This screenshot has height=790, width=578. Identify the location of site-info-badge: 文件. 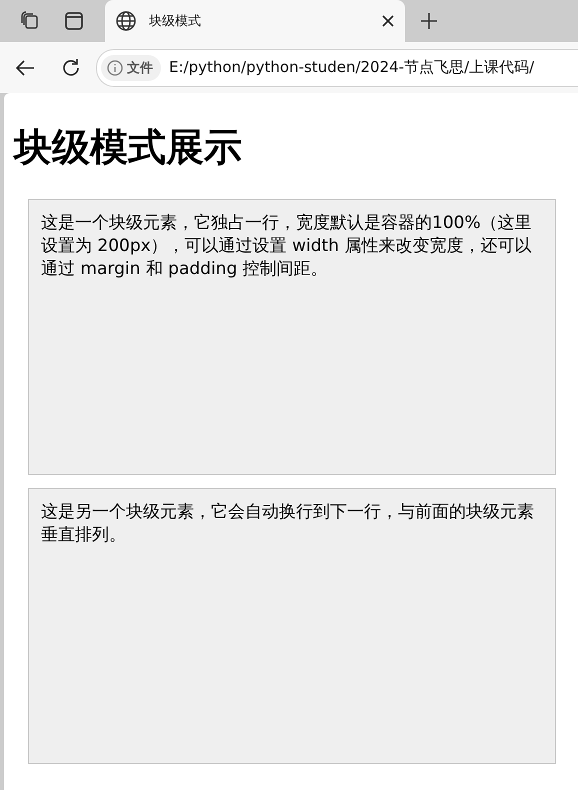
(131, 67).